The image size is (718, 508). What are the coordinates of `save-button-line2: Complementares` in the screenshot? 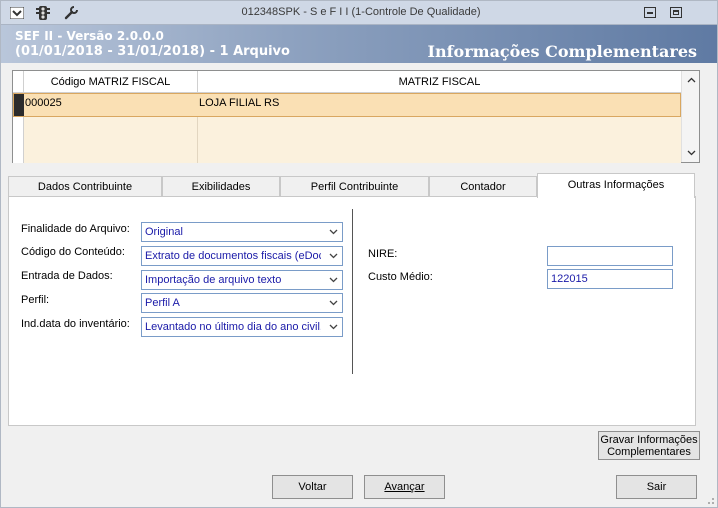 It's located at (649, 452).